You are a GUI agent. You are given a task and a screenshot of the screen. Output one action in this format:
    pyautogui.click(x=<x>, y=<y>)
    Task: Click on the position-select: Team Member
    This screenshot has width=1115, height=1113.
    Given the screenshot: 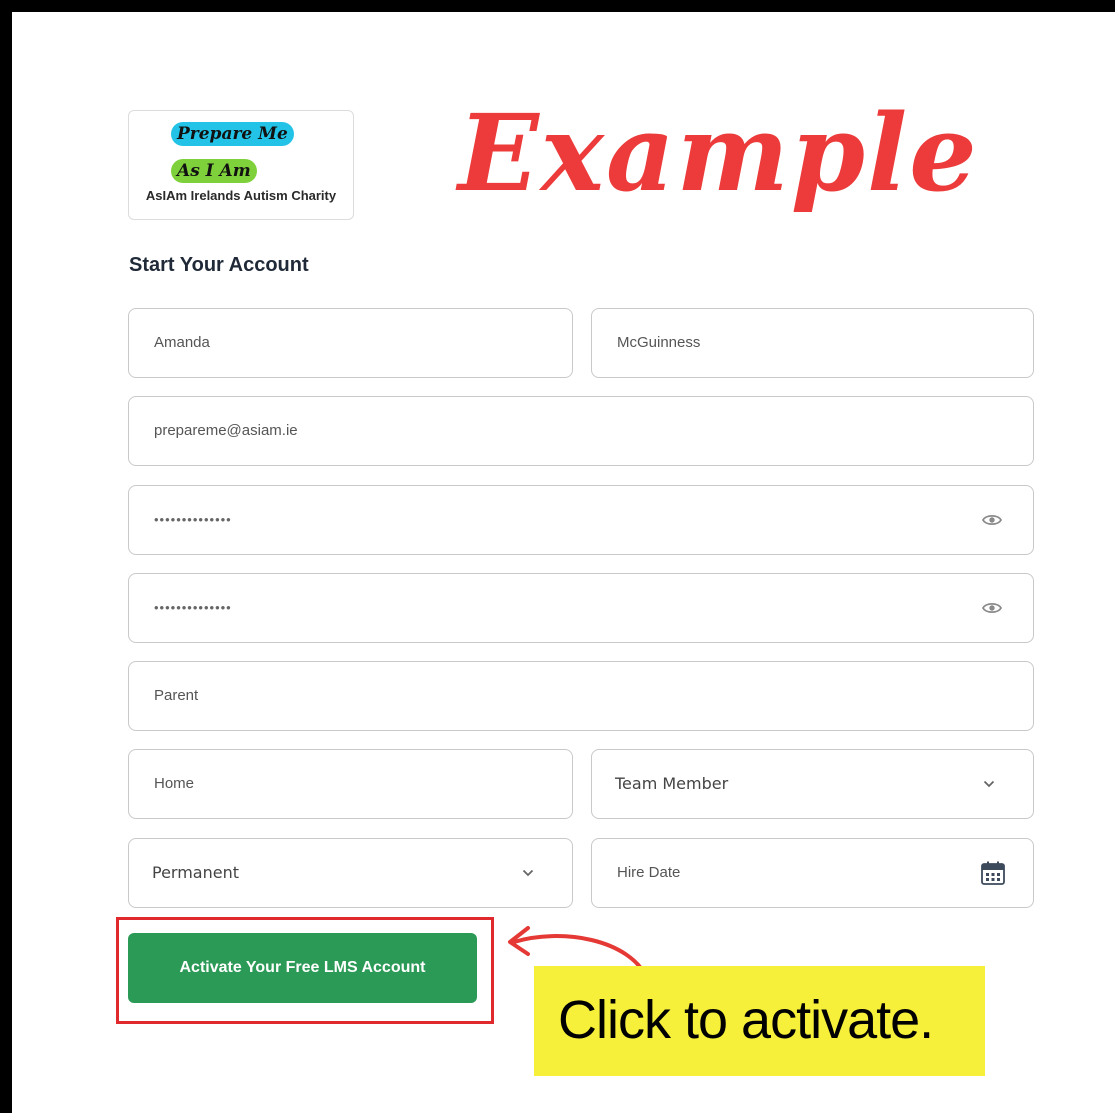 What is the action you would take?
    pyautogui.click(x=812, y=784)
    